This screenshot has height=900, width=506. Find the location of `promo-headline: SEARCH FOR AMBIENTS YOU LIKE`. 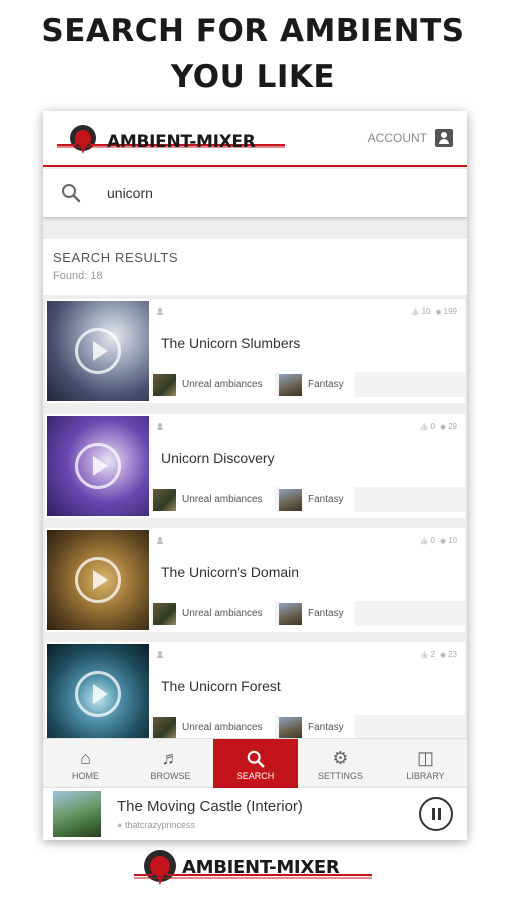

promo-headline: SEARCH FOR AMBIENTS YOU LIKE is located at coordinates (253, 54).